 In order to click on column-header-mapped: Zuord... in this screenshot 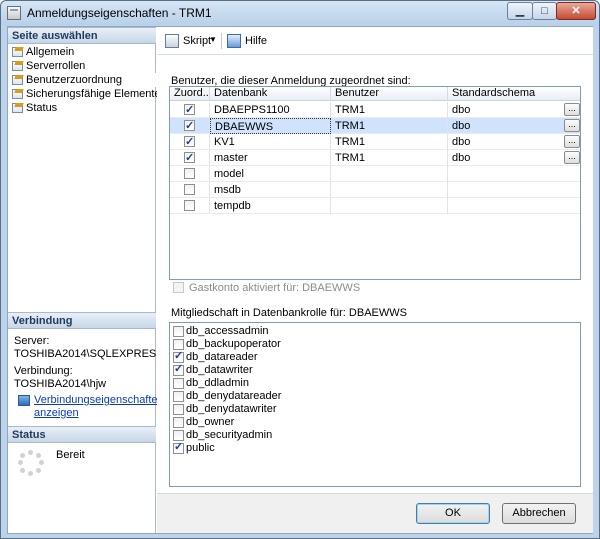, I will do `click(190, 94)`.